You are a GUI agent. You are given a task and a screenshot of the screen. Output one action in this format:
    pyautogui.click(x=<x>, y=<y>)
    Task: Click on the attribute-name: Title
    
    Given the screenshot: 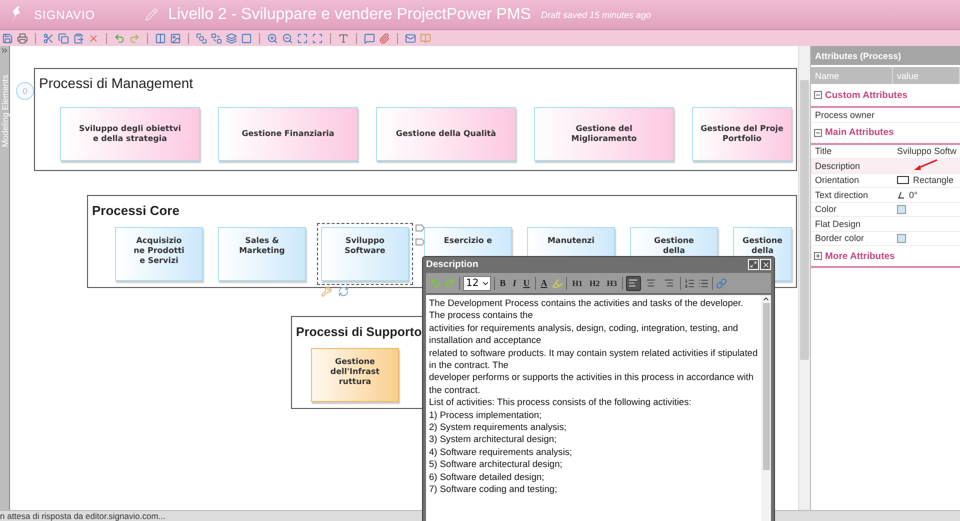 What is the action you would take?
    pyautogui.click(x=823, y=151)
    